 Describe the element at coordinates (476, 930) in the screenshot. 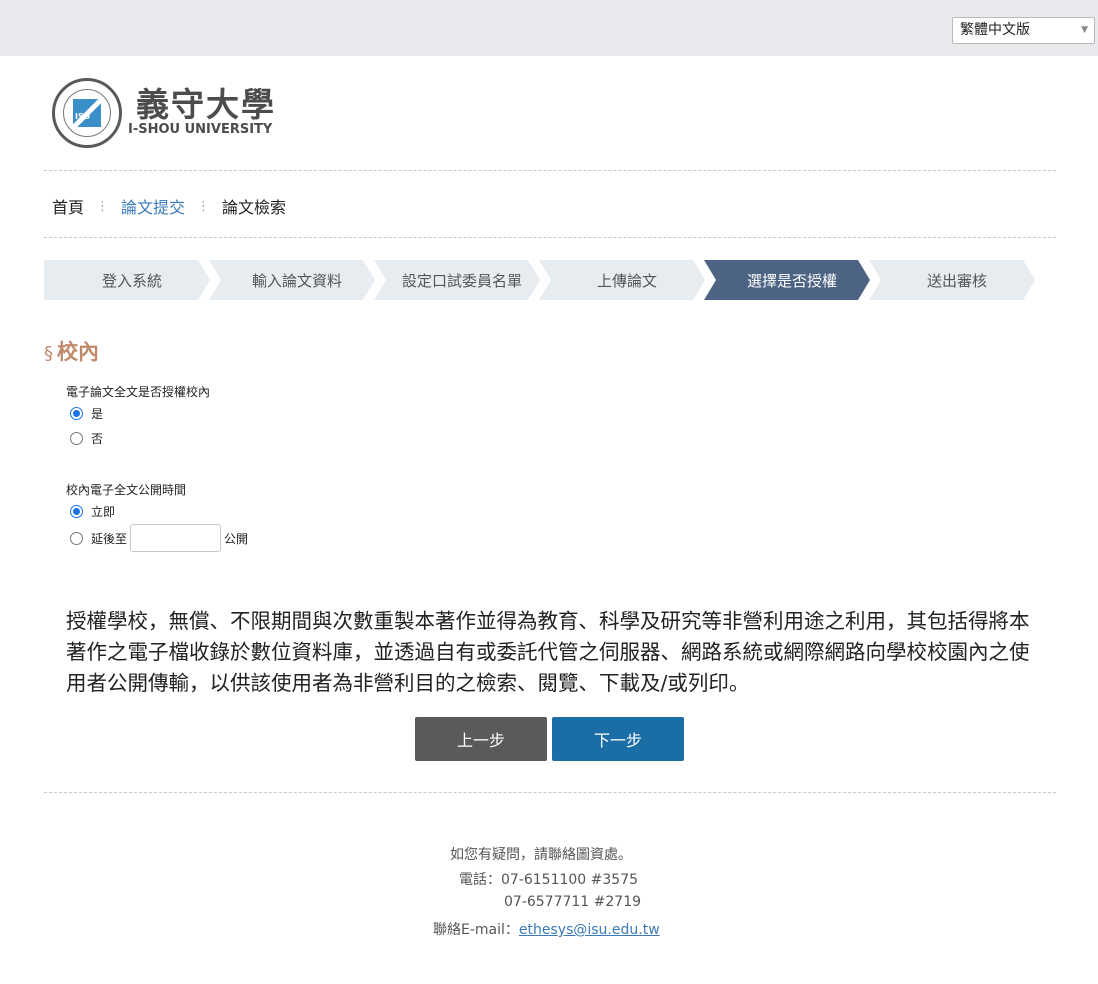

I see `footer-email-label: 聯絡E-mail：` at that location.